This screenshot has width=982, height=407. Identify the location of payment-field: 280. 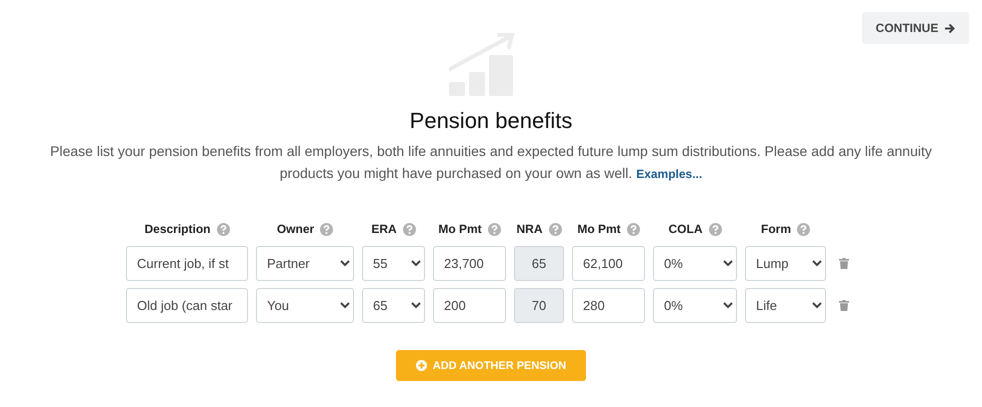
(608, 305).